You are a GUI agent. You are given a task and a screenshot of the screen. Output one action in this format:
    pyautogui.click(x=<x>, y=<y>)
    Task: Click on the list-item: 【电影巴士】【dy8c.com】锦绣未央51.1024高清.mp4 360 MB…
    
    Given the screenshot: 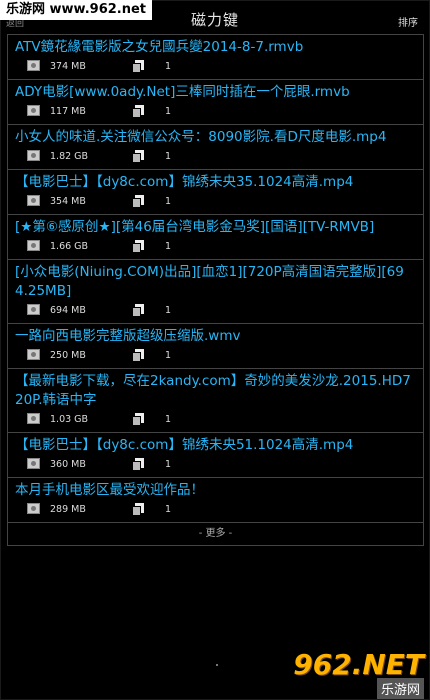 What is the action you would take?
    pyautogui.click(x=215, y=455)
    